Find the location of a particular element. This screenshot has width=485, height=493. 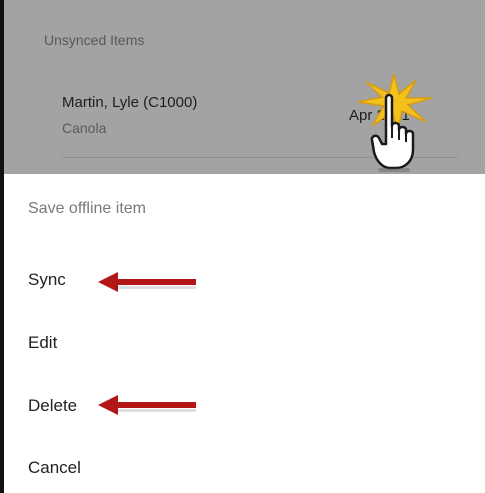

menu-item-edit: Edit is located at coordinates (42, 343).